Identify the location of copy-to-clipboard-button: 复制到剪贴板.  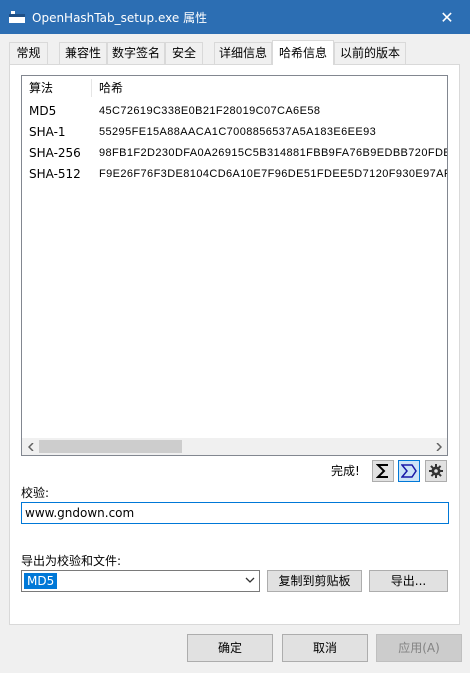
(314, 581).